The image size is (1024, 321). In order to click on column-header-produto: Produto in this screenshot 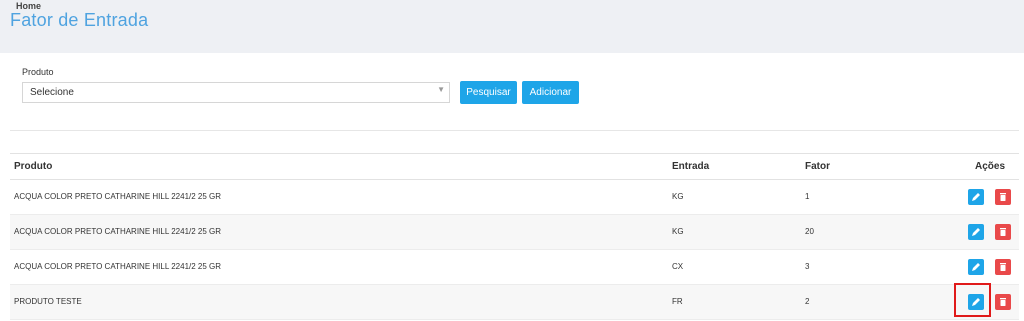, I will do `click(33, 166)`.